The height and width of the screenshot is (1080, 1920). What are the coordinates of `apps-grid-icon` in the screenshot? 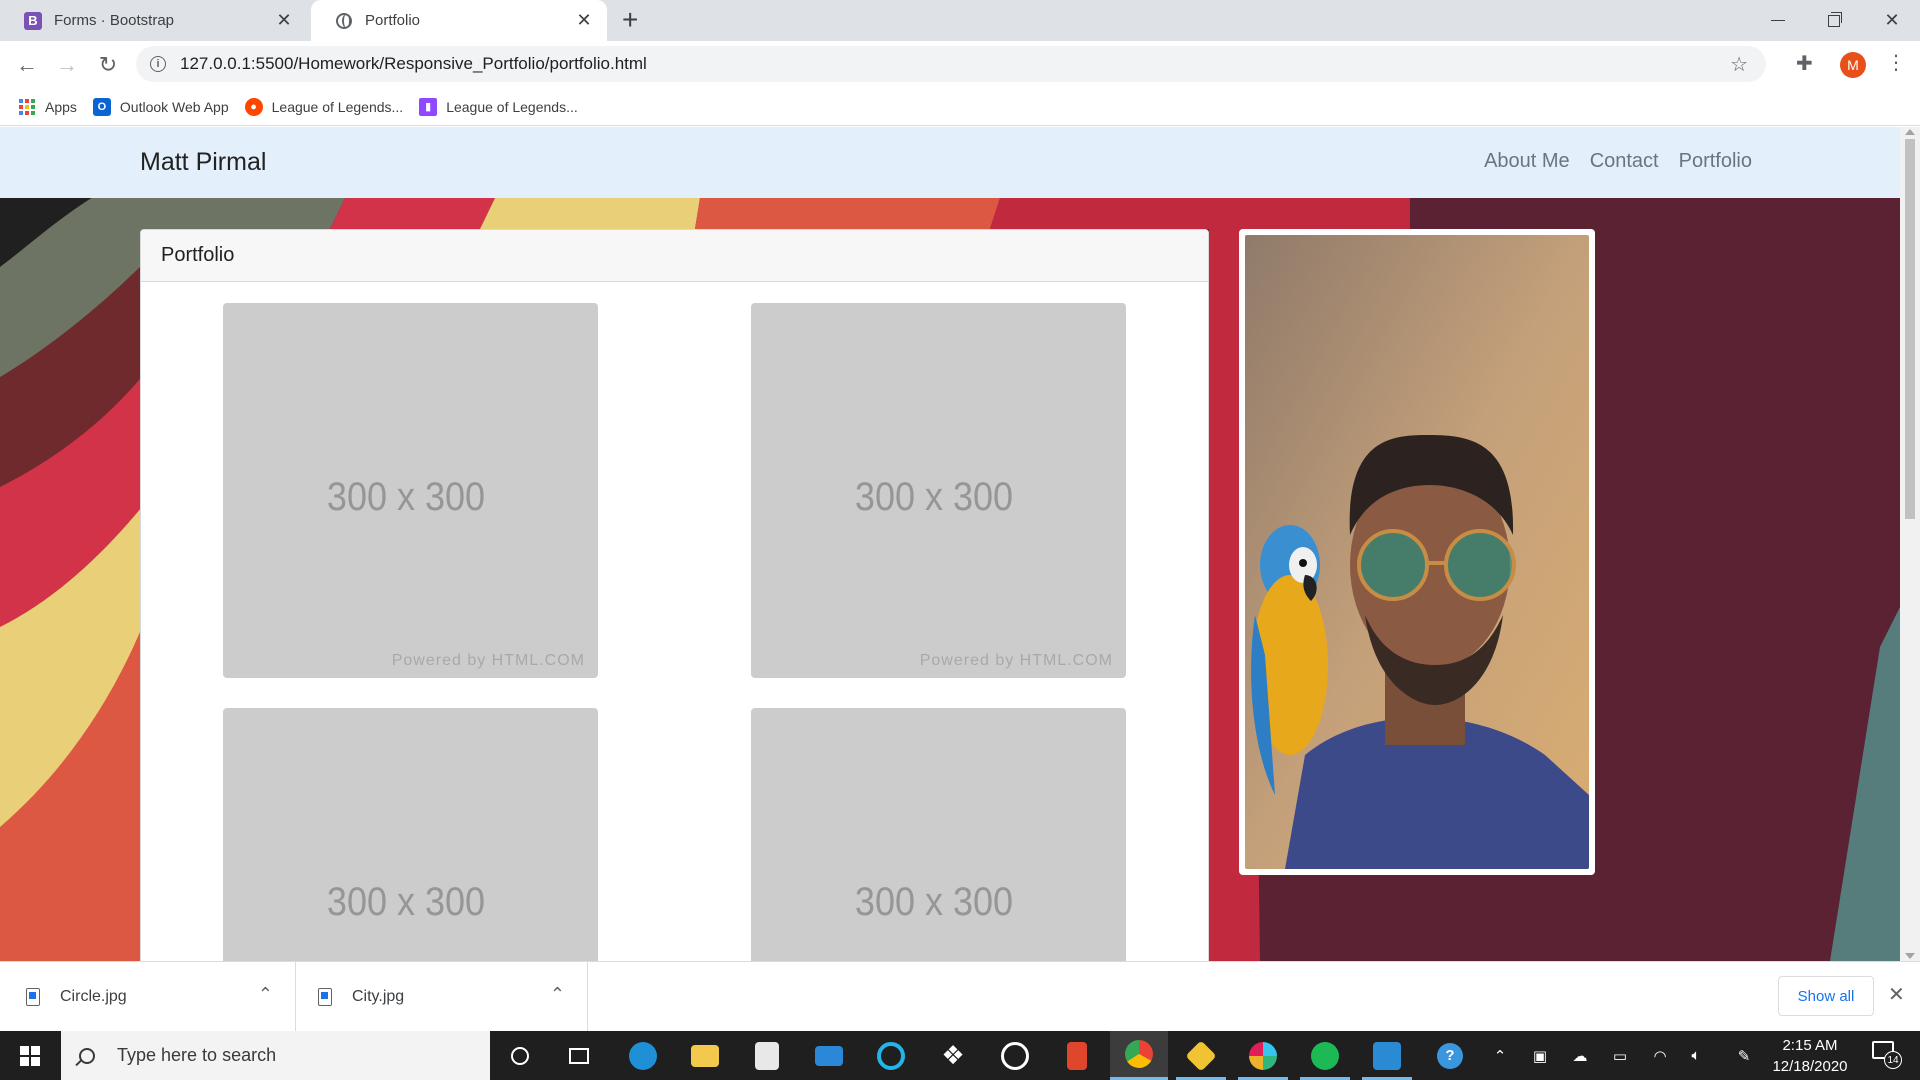 It's located at (27, 107).